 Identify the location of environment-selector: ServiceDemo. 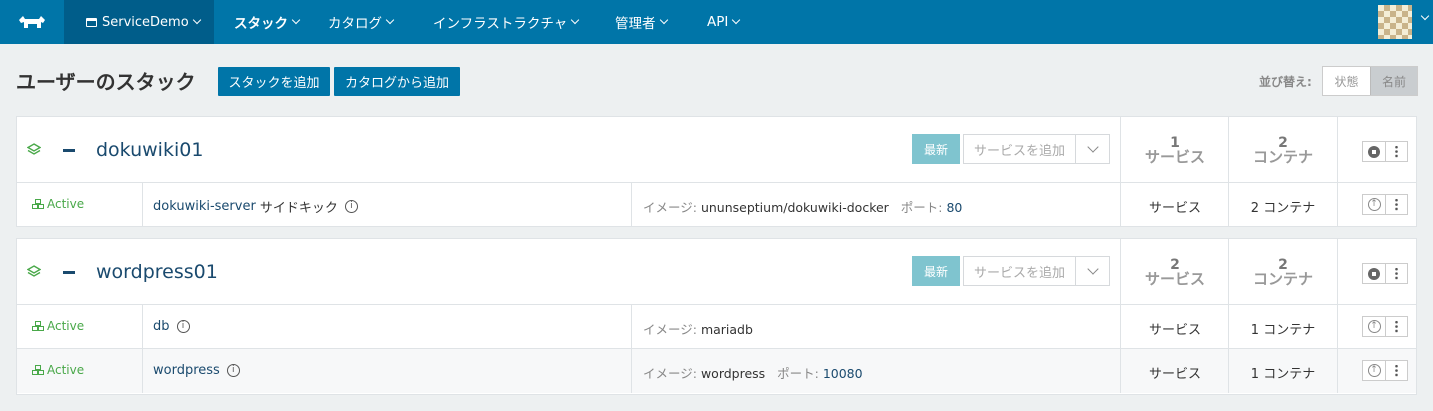
(139, 22).